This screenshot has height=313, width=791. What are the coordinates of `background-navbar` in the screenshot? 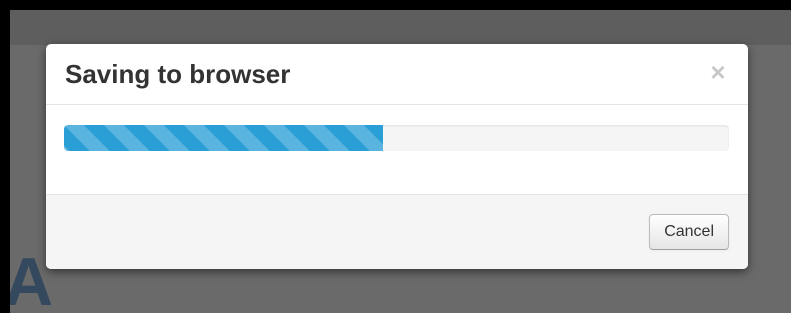 It's located at (400, 27).